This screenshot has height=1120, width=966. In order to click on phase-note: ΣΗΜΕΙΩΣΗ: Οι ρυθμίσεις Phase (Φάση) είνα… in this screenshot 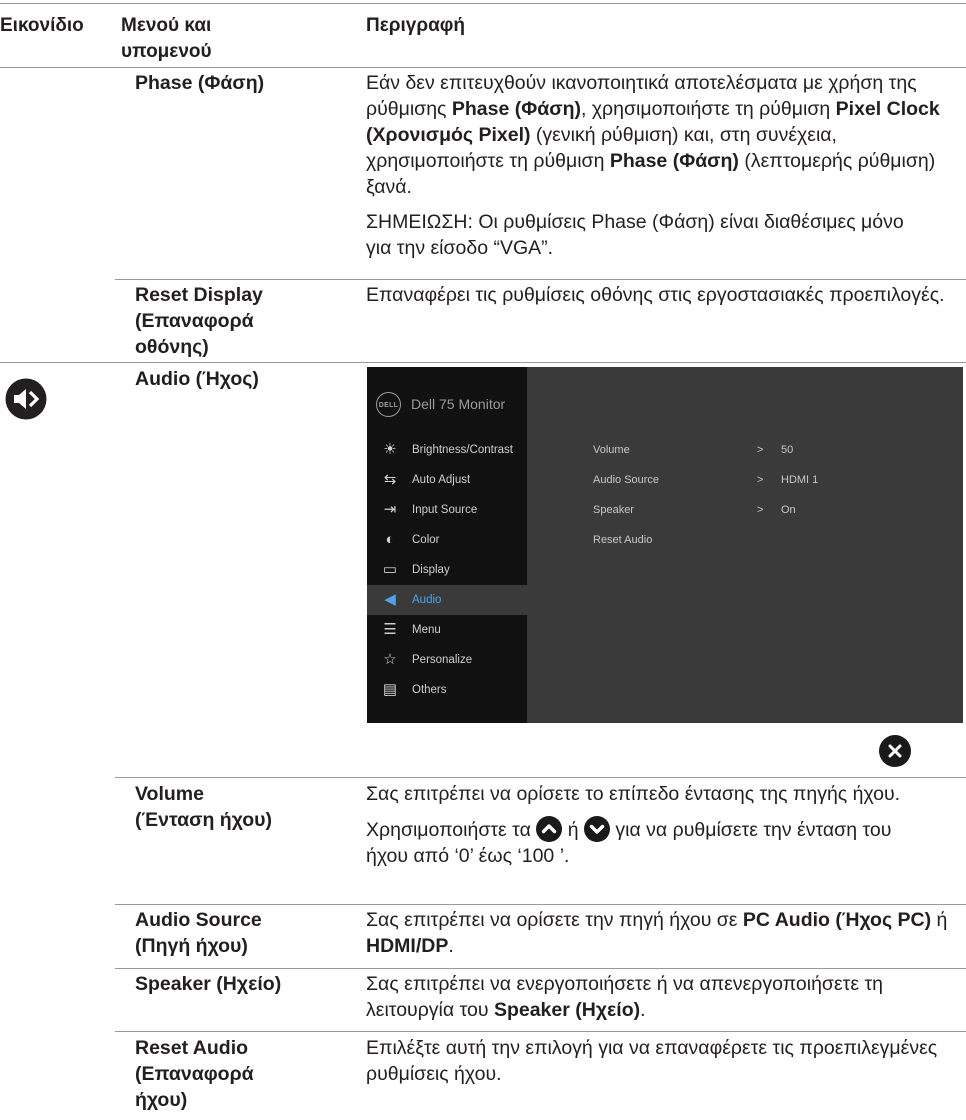, I will do `click(635, 235)`.